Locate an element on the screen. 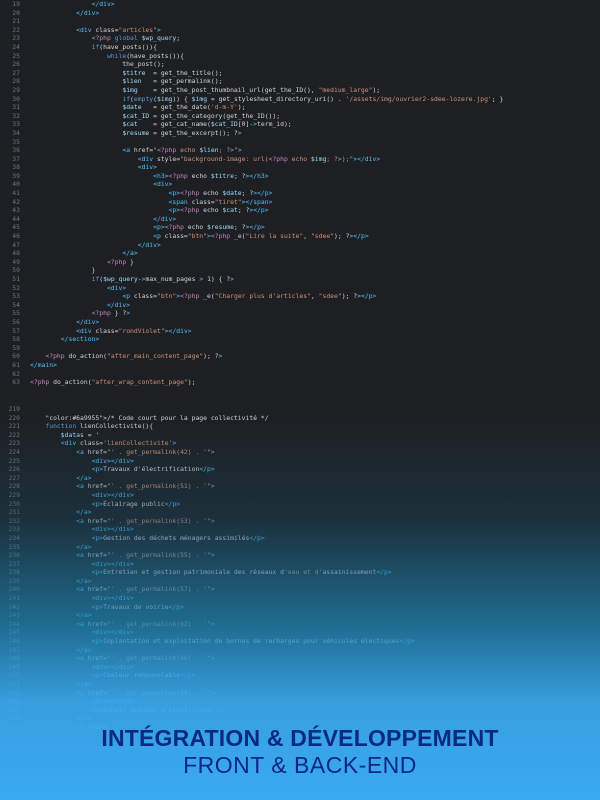 The height and width of the screenshot is (800, 600). code-line: 50 } is located at coordinates (300, 270).